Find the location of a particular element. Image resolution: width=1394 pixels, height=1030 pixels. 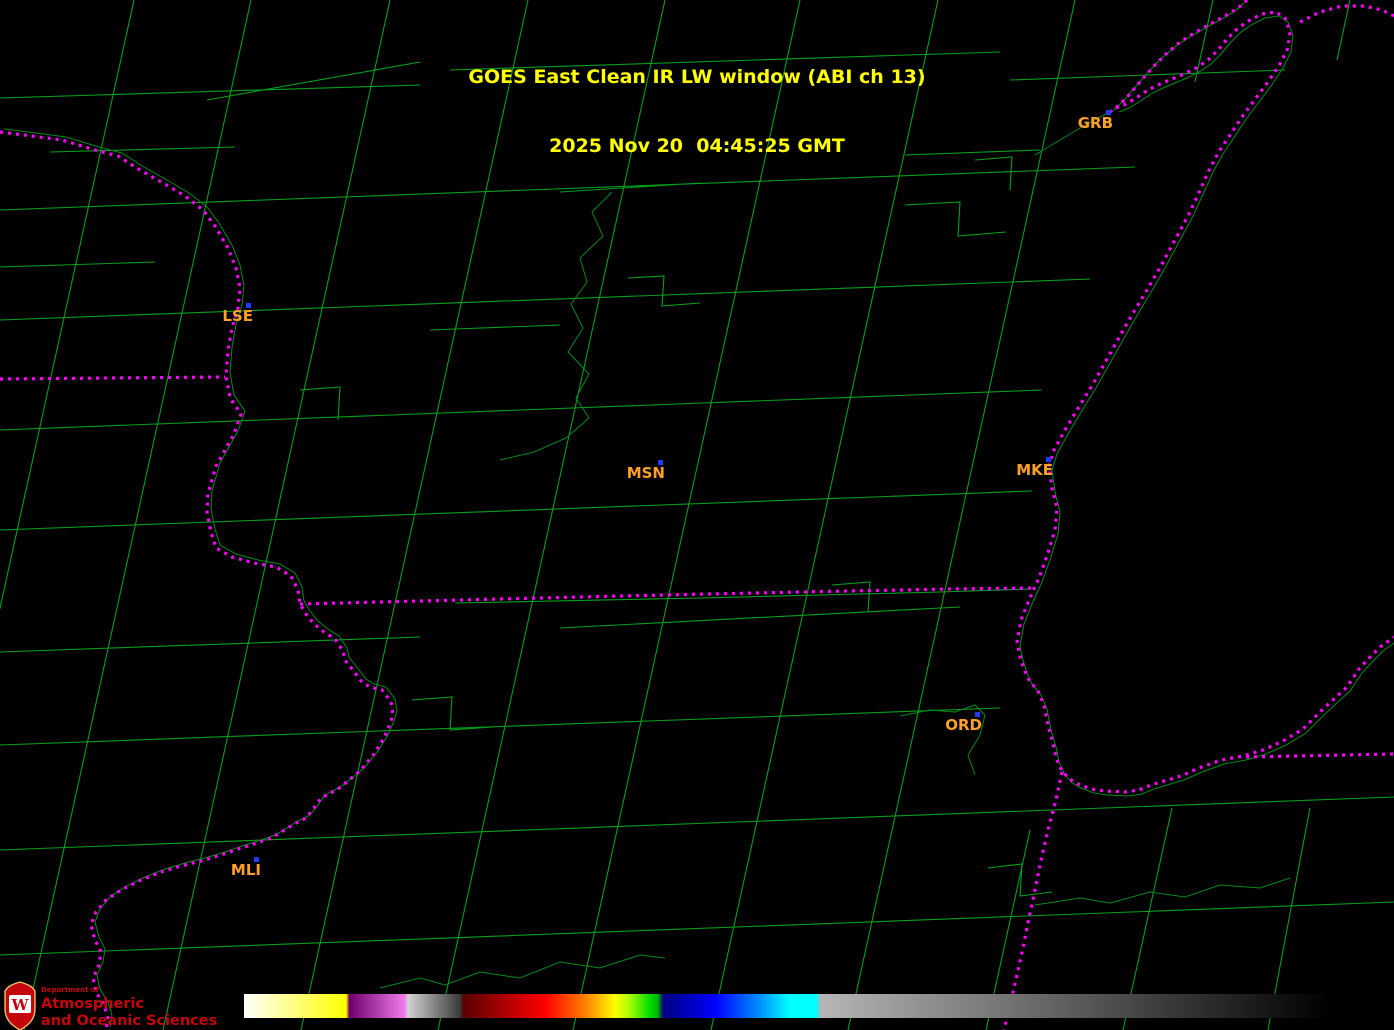

station-code-label: MKE is located at coordinates (1034, 470).